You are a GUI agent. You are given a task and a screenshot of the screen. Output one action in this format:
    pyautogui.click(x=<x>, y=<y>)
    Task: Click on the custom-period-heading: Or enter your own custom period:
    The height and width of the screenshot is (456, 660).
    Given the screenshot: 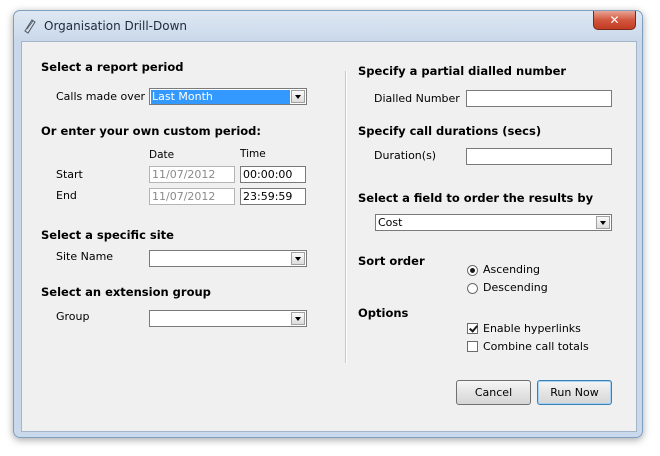 What is the action you would take?
    pyautogui.click(x=151, y=131)
    